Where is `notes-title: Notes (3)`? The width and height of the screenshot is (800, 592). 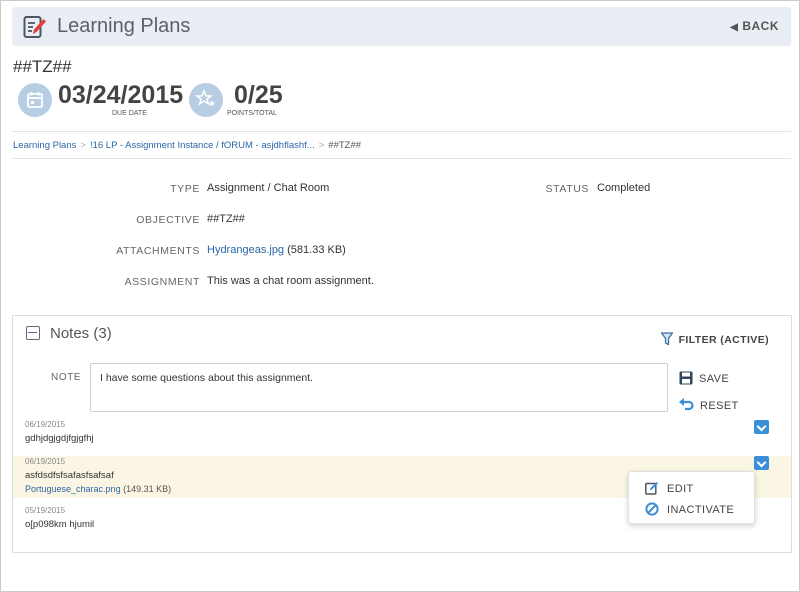 notes-title: Notes (3) is located at coordinates (81, 333).